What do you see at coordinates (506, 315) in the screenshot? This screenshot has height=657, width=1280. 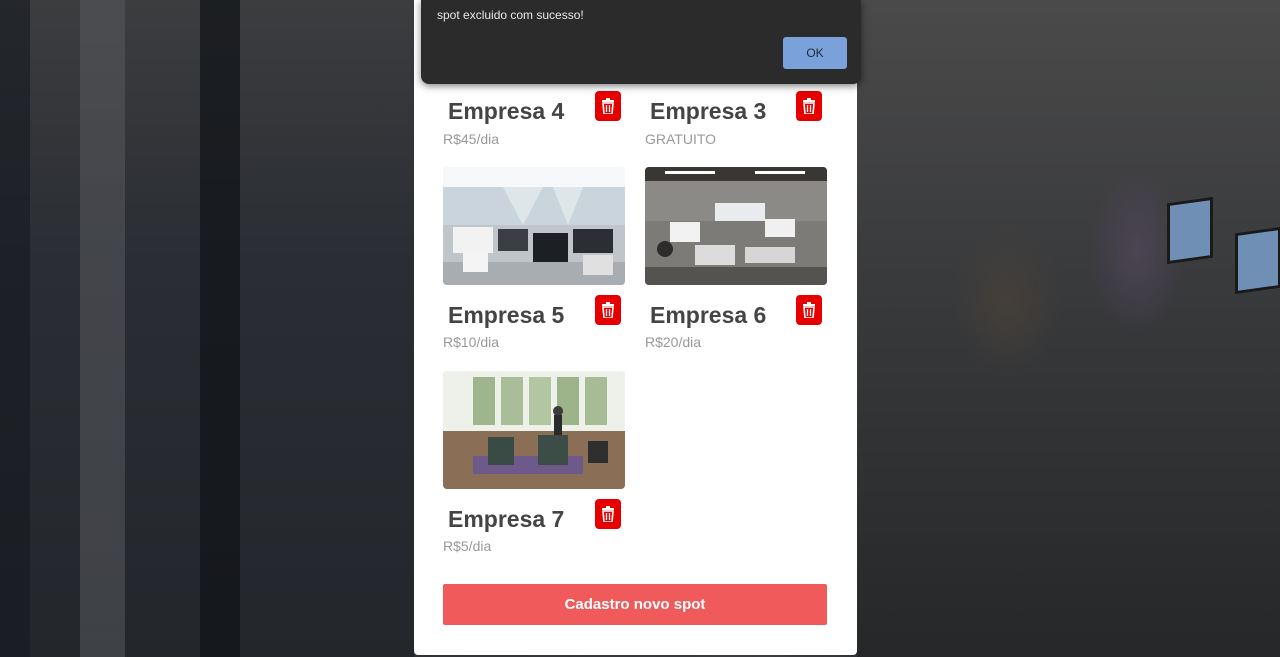 I see `spot-name: Empresa 5` at bounding box center [506, 315].